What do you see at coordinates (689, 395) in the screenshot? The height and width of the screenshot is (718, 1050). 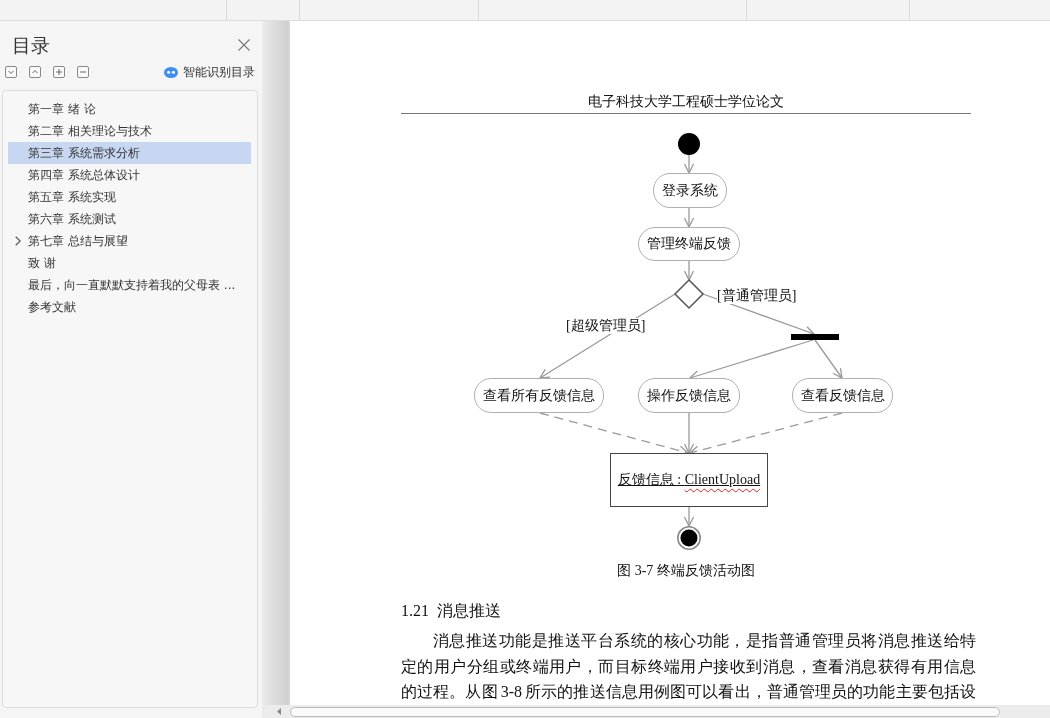 I see `activity-node: 操作反馈信息` at bounding box center [689, 395].